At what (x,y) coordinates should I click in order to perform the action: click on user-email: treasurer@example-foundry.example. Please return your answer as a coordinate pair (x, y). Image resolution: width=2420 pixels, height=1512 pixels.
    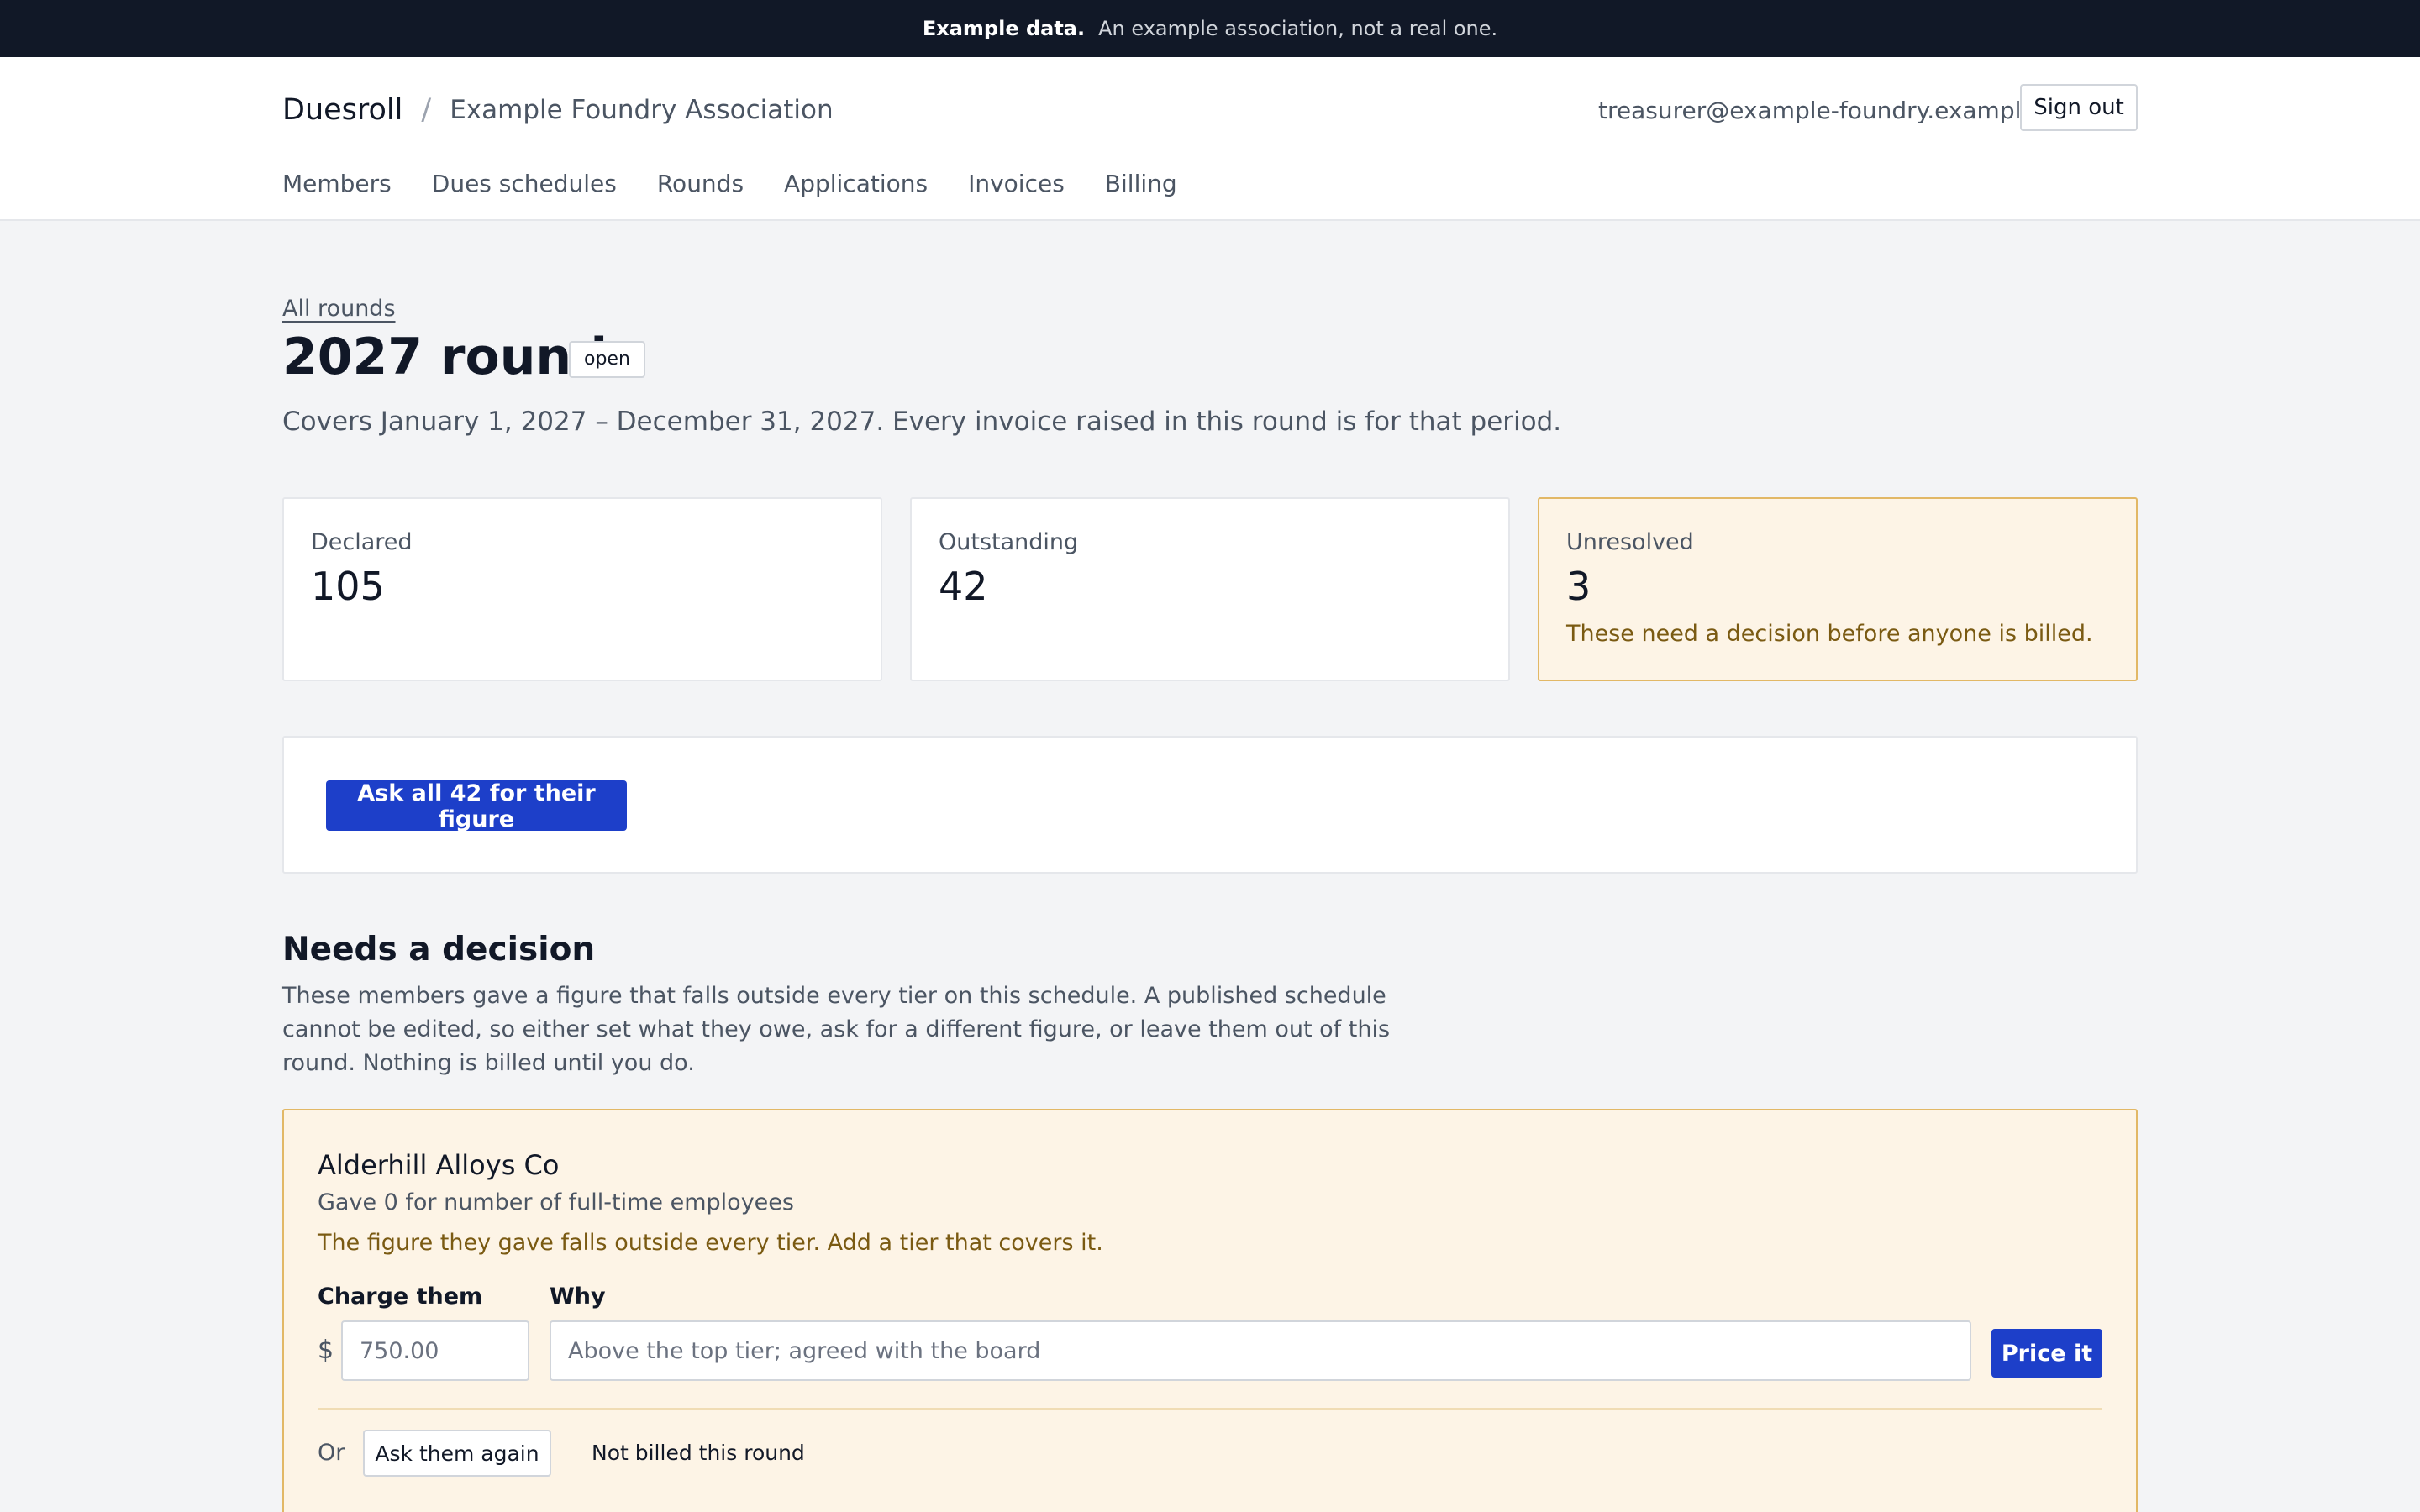
    Looking at the image, I should click on (1817, 110).